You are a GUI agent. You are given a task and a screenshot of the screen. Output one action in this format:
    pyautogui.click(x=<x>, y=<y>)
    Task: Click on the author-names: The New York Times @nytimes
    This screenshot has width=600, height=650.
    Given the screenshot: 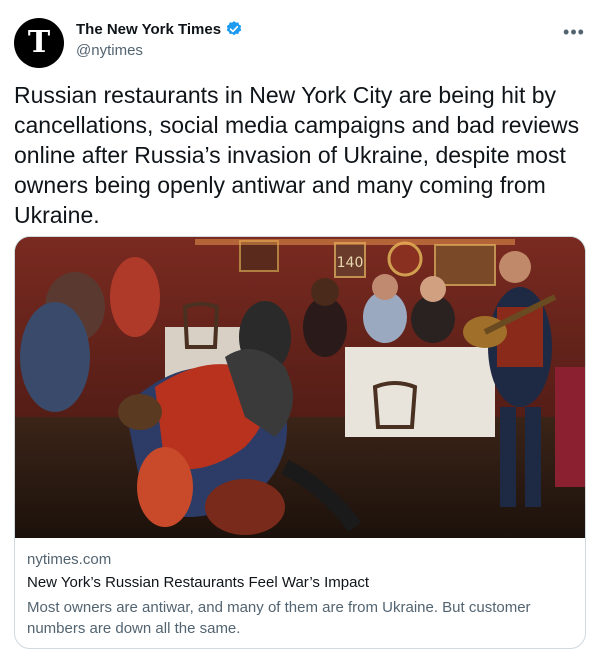 What is the action you would take?
    pyautogui.click(x=159, y=39)
    